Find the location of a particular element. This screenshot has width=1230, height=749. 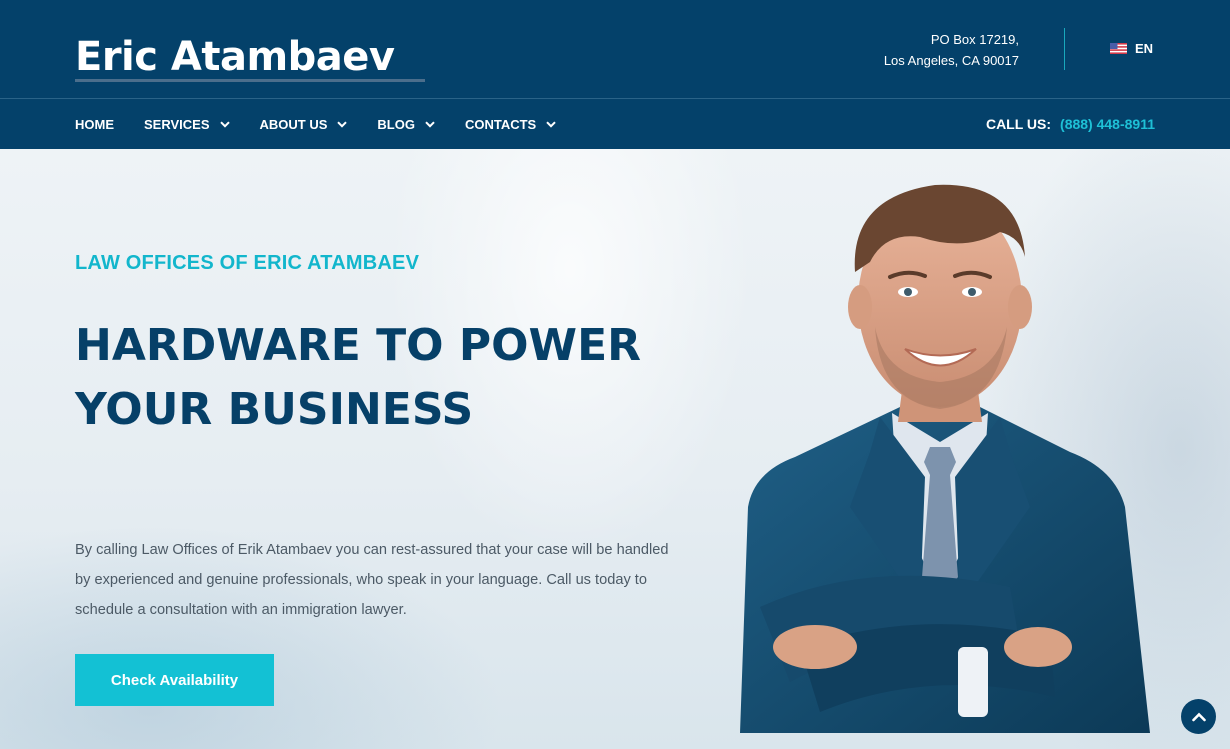

hero-pretitle: LAW OFFICES OF ERIC ATAMBAEV is located at coordinates (247, 263).